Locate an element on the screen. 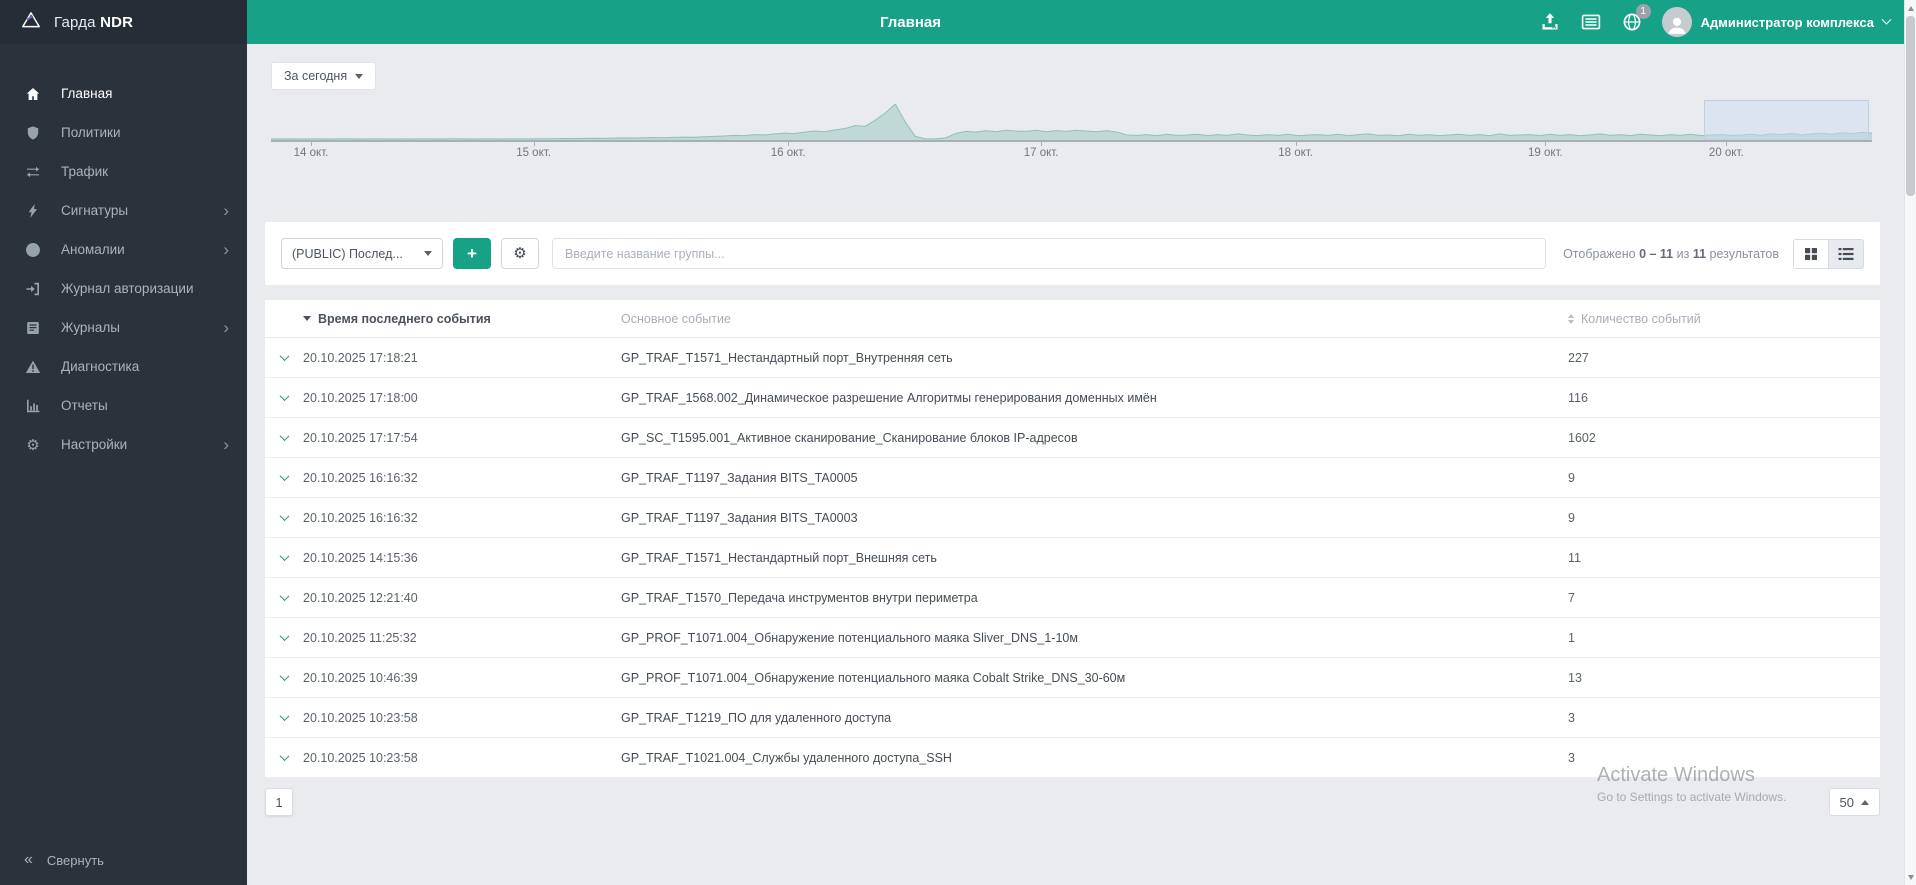 This screenshot has width=1916, height=885. sidebar-item-reports: Отчеты is located at coordinates (123, 405).